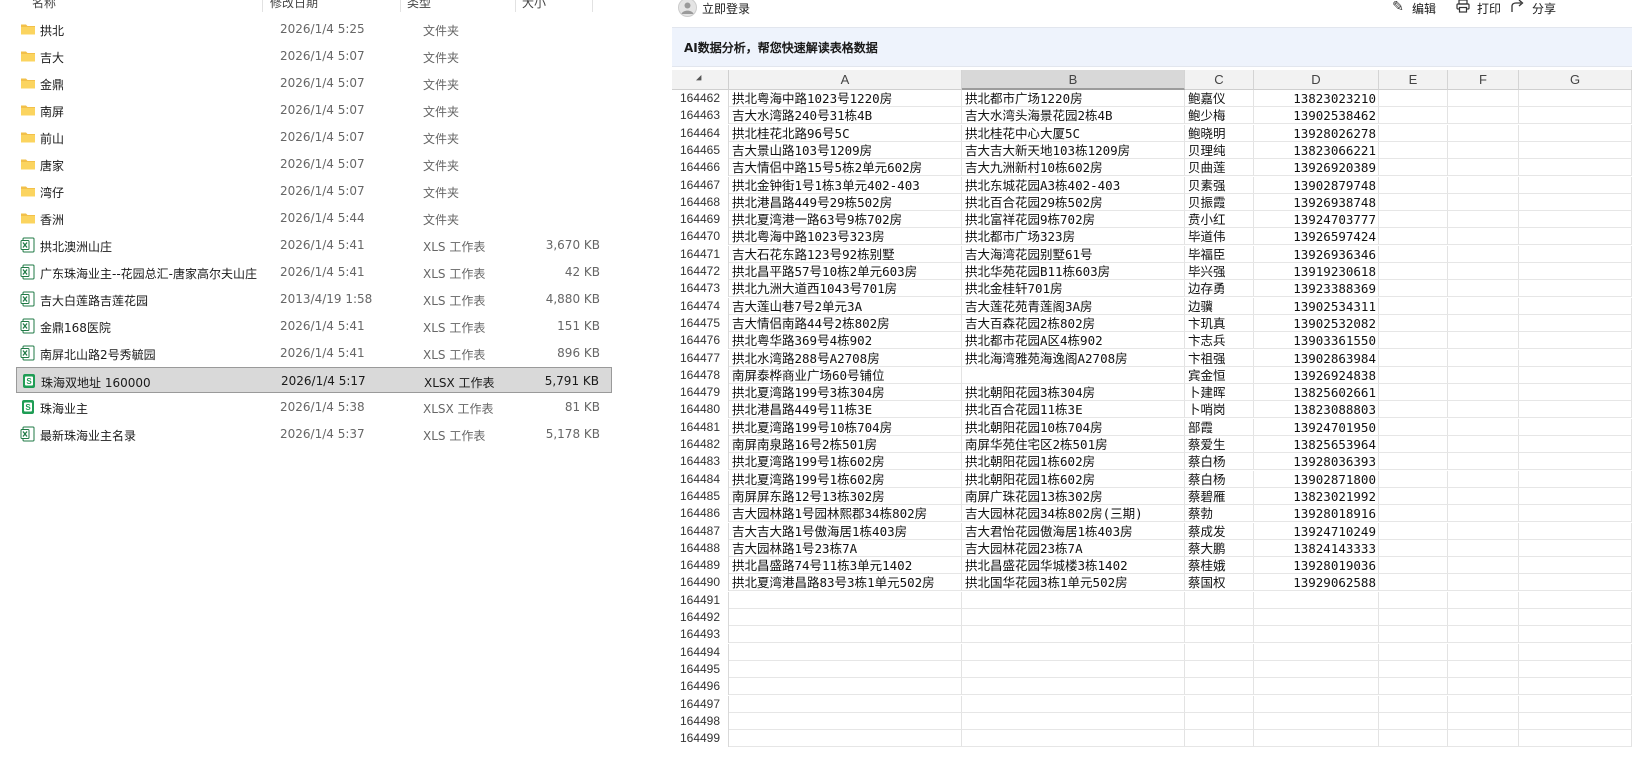 The image size is (1632, 772). I want to click on cell-d: 13928018916, so click(1316, 514).